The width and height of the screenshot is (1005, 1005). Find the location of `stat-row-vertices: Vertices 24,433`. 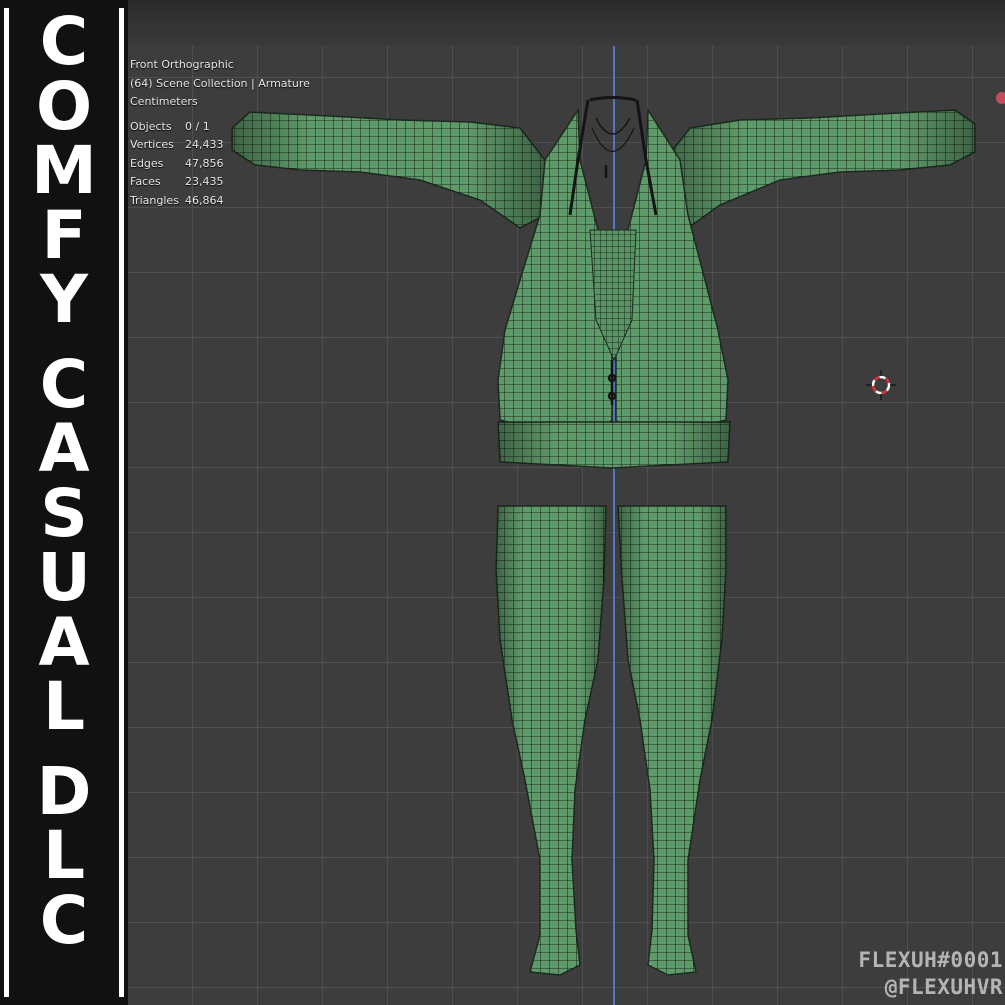

stat-row-vertices: Vertices 24,433 is located at coordinates (220, 145).